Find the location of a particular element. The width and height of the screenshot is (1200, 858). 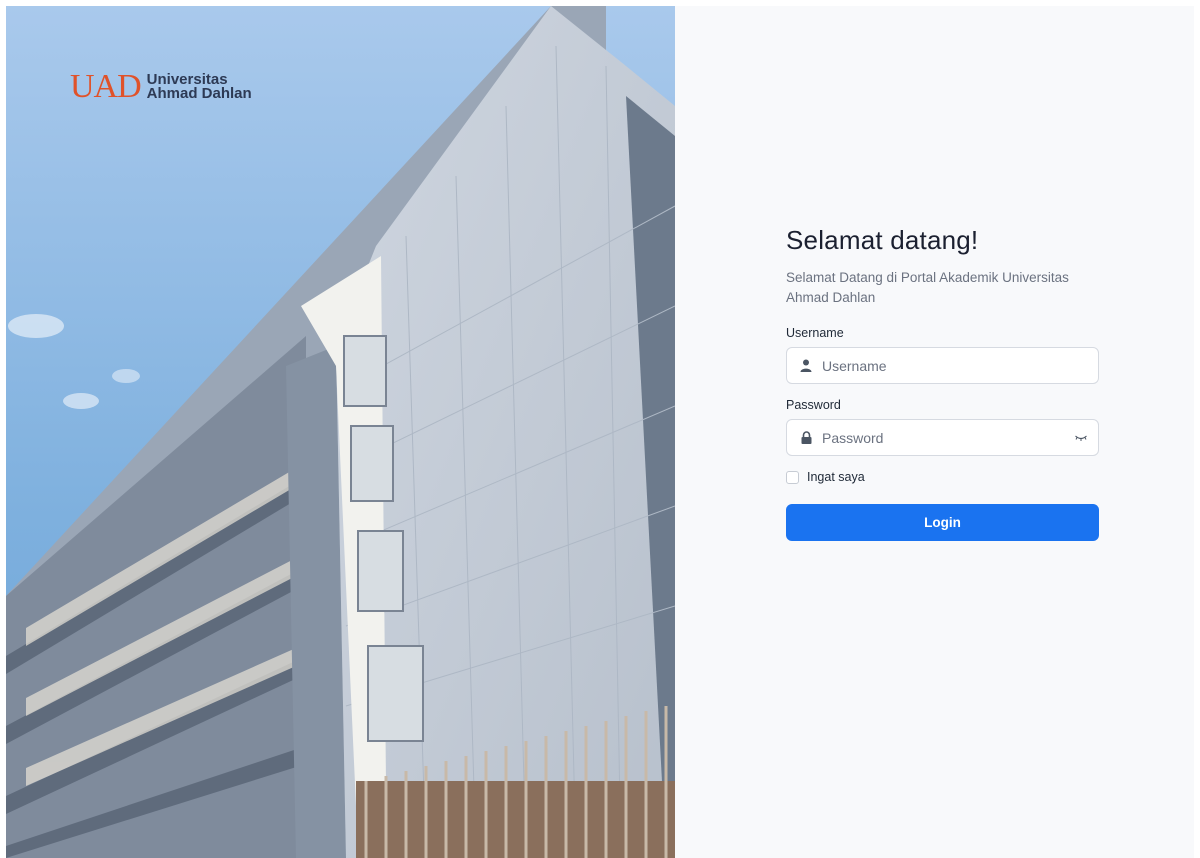

login-button: Login is located at coordinates (942, 522).